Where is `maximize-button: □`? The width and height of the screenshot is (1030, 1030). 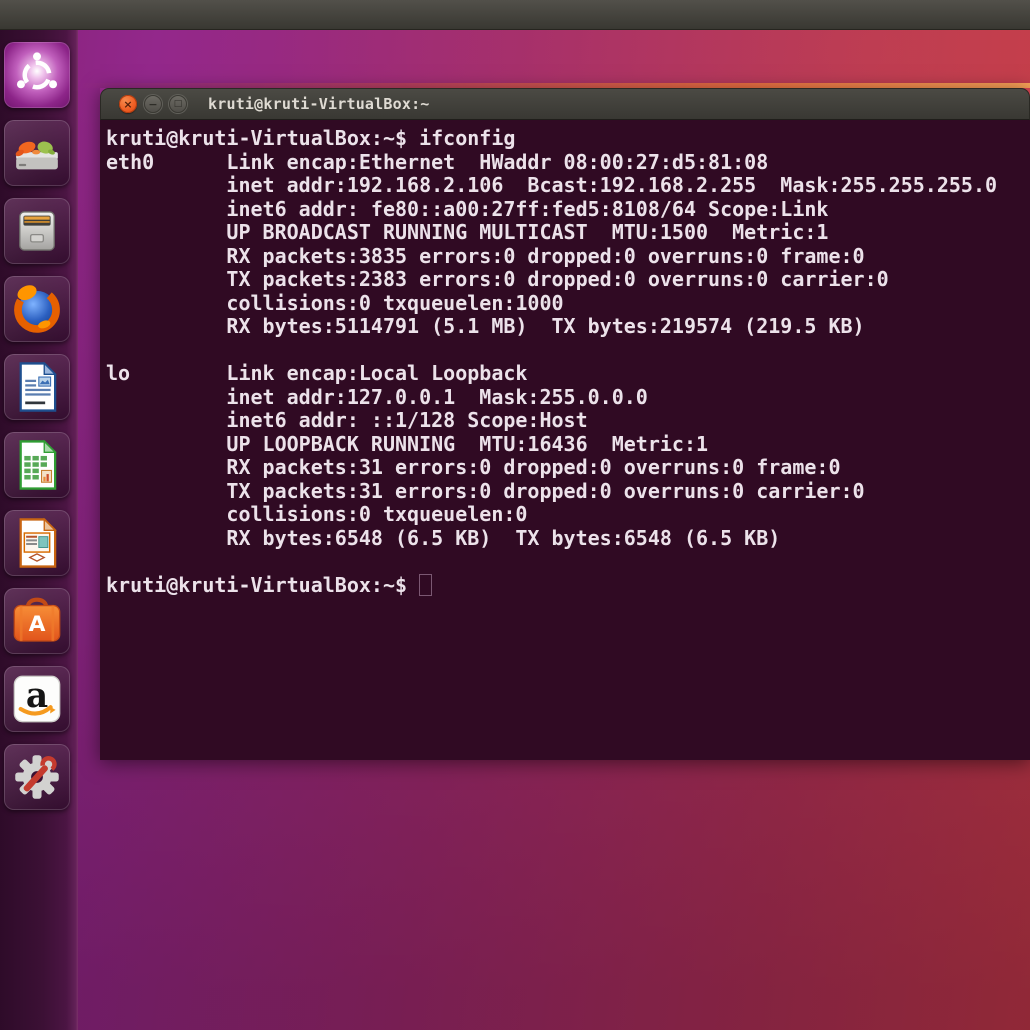 maximize-button: □ is located at coordinates (178, 104).